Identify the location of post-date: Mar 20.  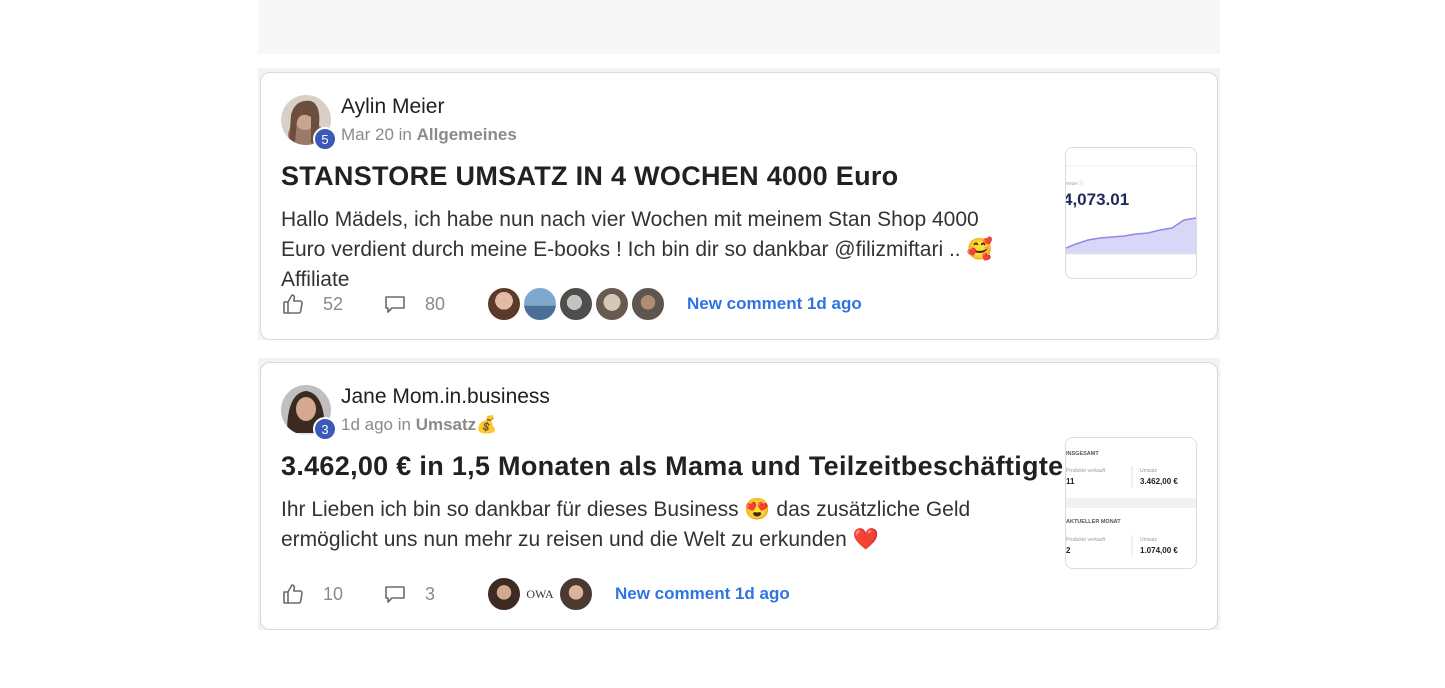
(367, 134).